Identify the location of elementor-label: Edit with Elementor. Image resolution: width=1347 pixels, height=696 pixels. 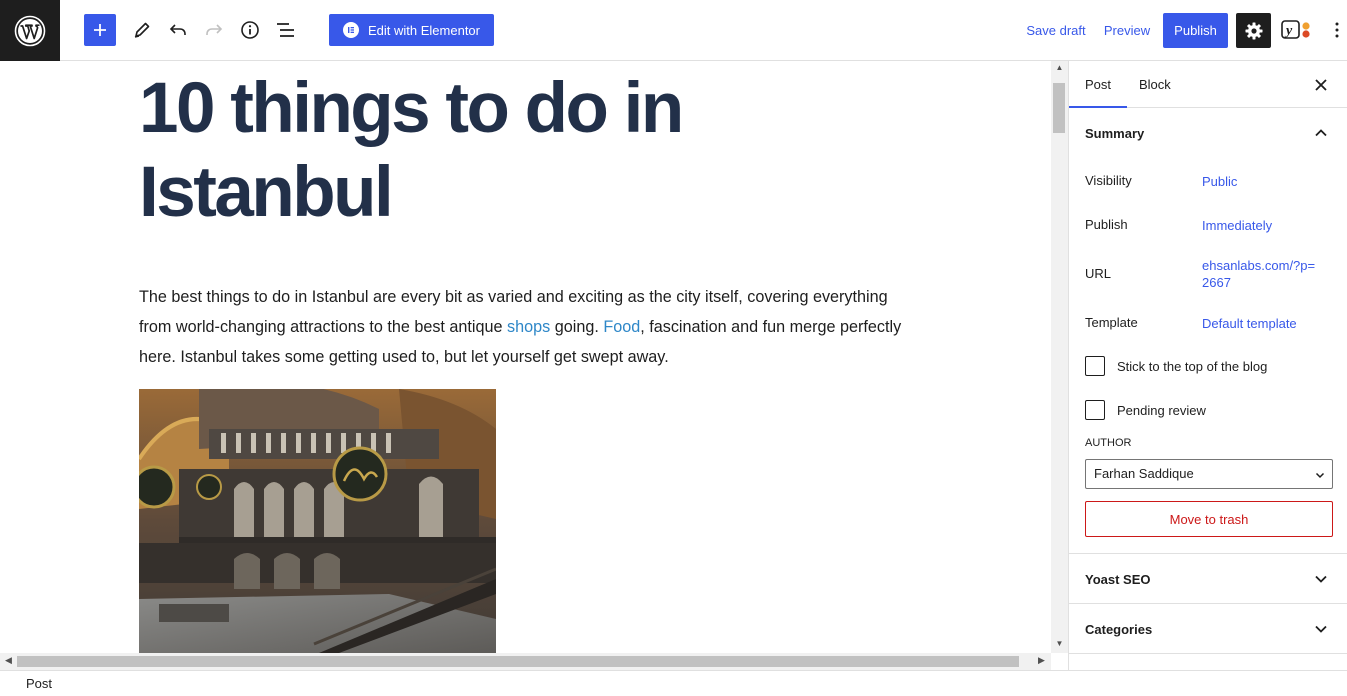
(424, 30).